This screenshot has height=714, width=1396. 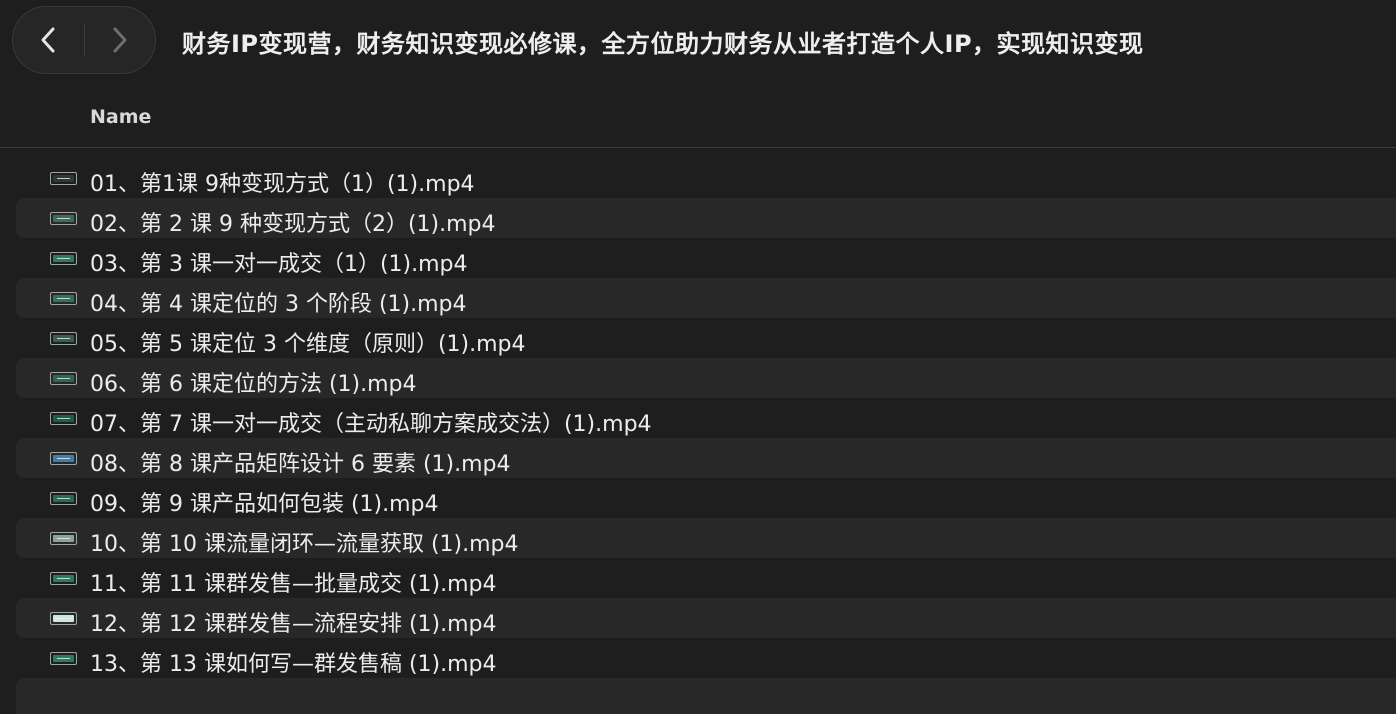 What do you see at coordinates (304, 544) in the screenshot?
I see `file-name: 10、第 10 课流量闭环—流量获取 (1).mp4` at bounding box center [304, 544].